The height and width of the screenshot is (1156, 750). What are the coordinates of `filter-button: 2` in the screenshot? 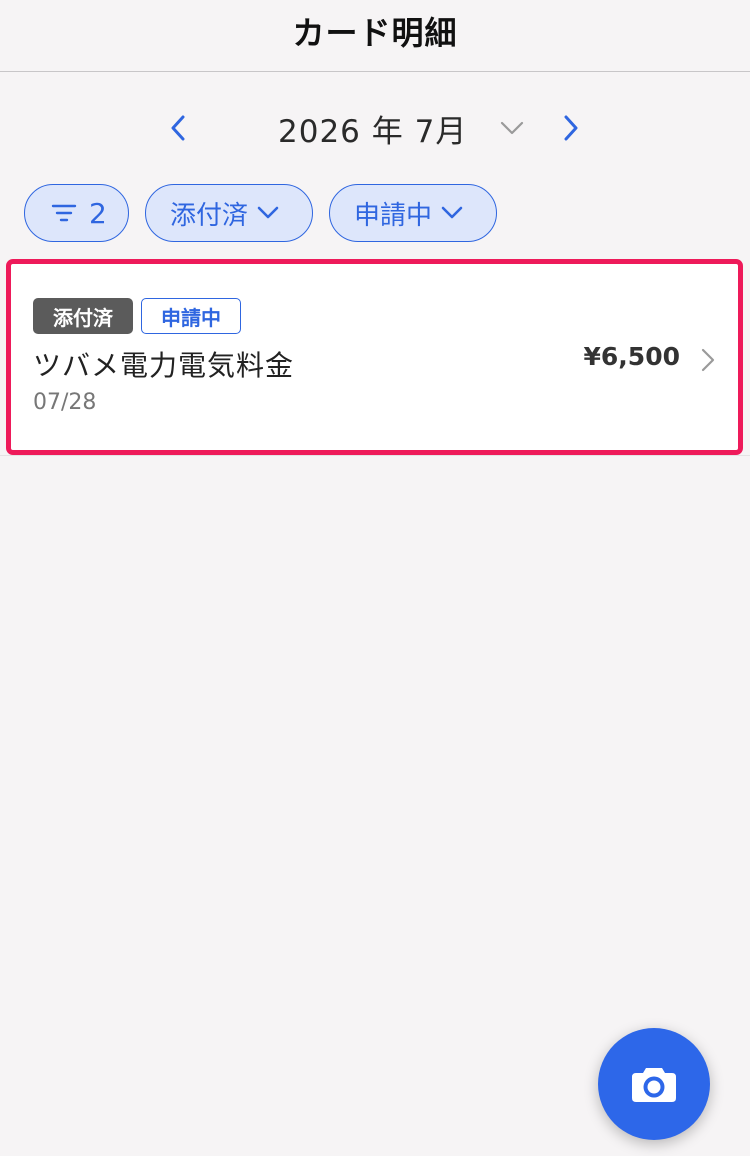 It's located at (76, 213).